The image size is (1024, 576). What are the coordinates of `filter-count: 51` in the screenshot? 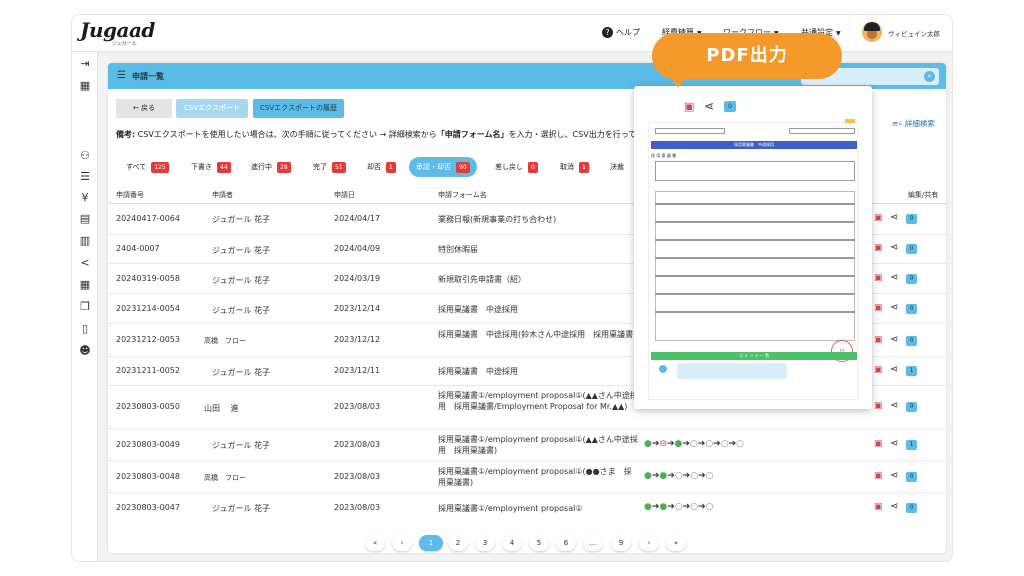 It's located at (339, 167).